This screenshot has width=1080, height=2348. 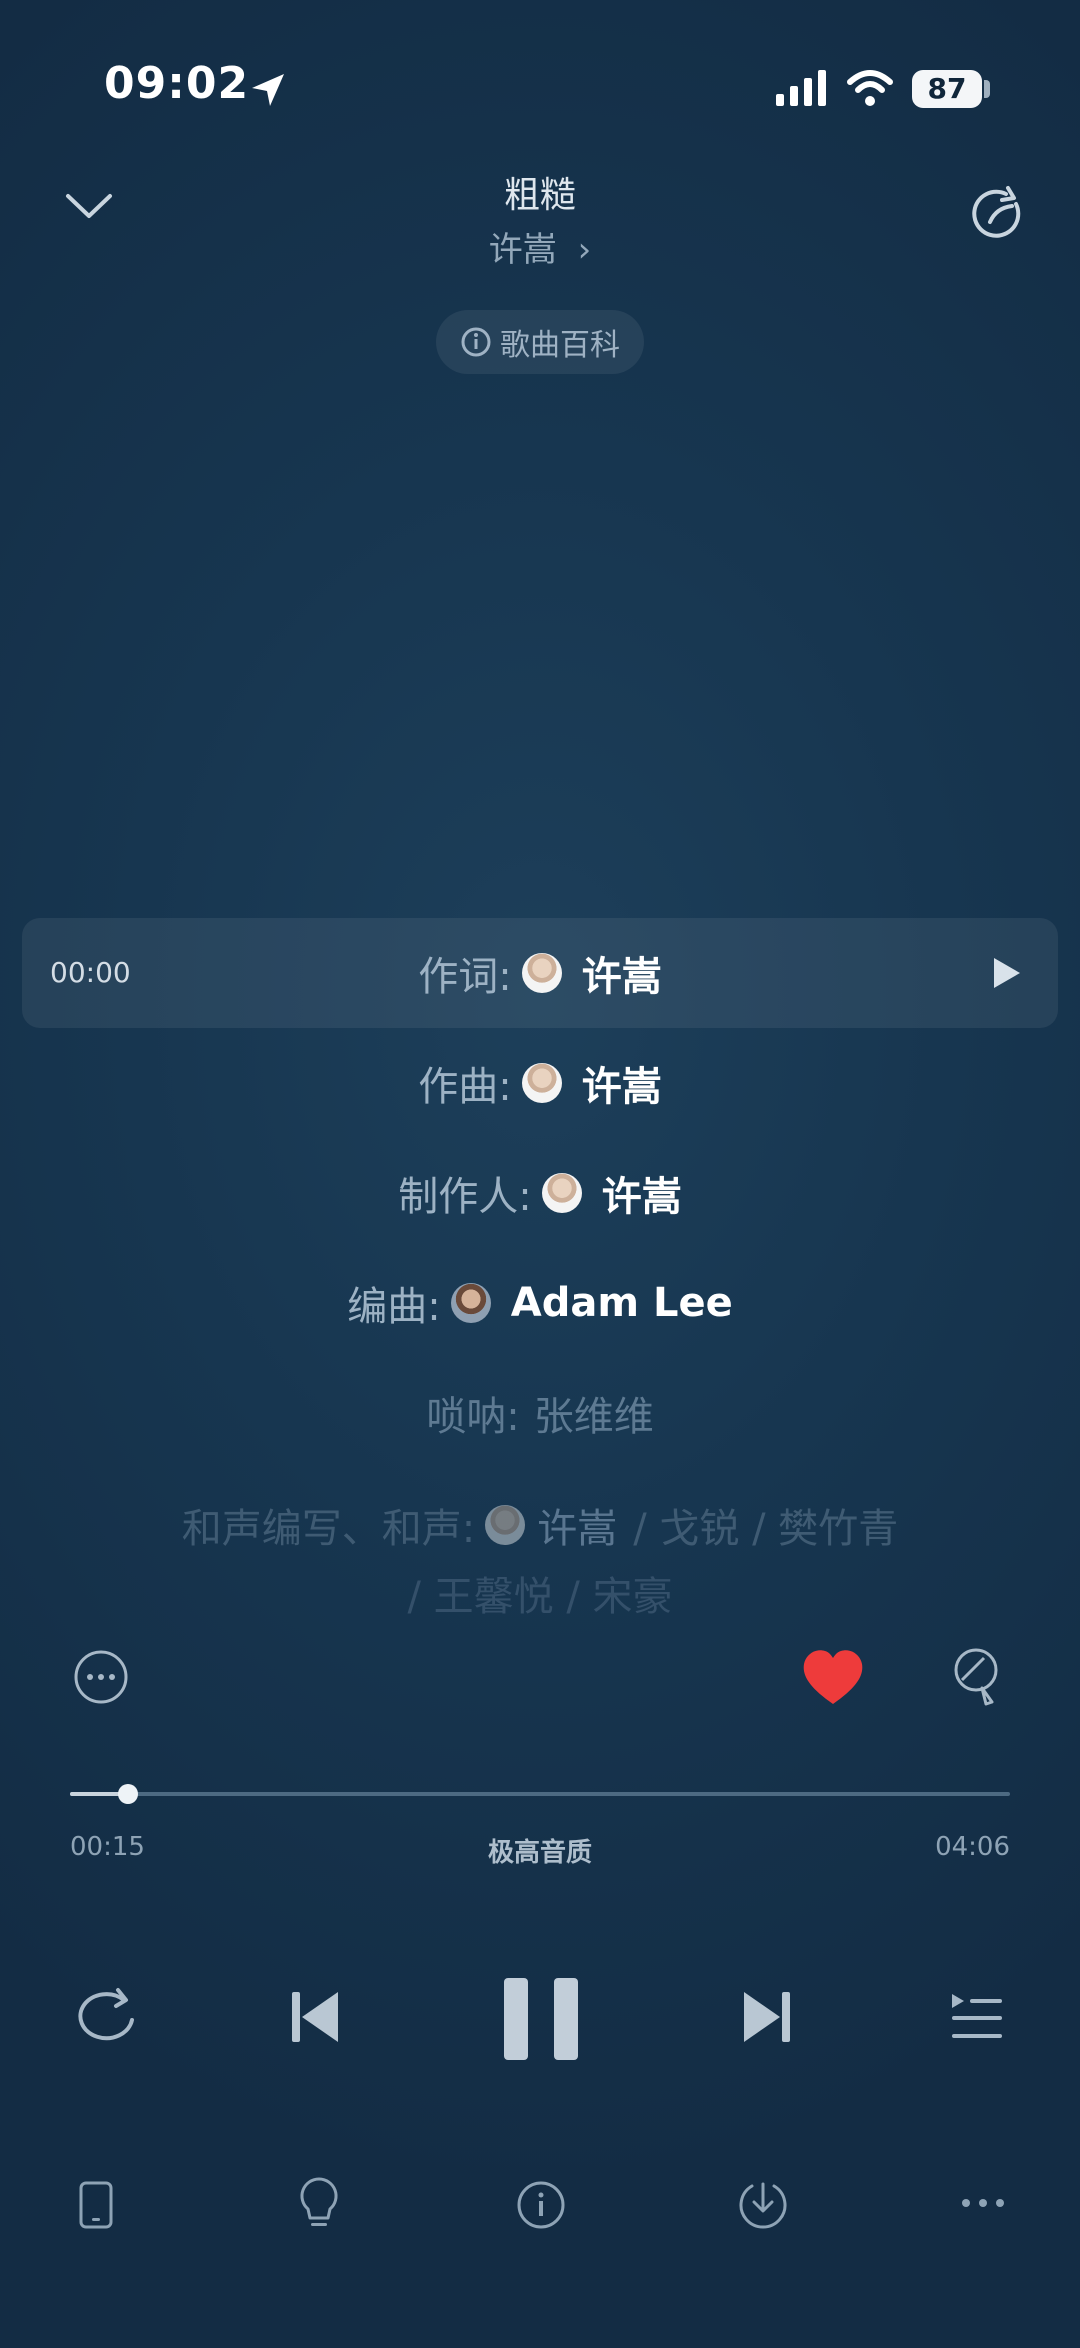 I want to click on comment-icon, so click(x=976, y=1678).